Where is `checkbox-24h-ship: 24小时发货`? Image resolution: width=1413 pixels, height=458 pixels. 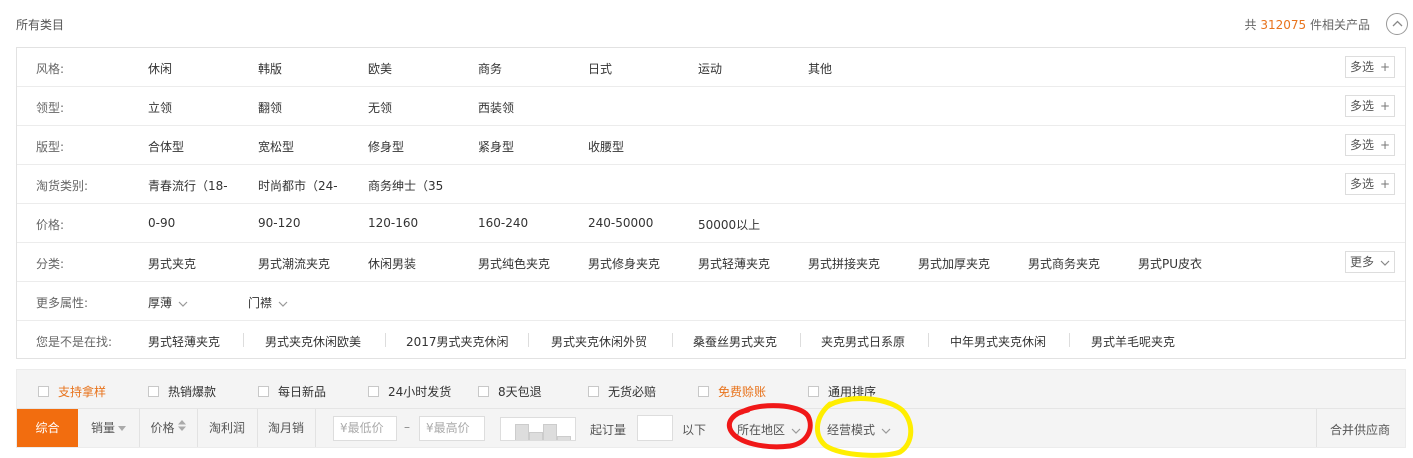
checkbox-24h-ship: 24小时发货 is located at coordinates (409, 391).